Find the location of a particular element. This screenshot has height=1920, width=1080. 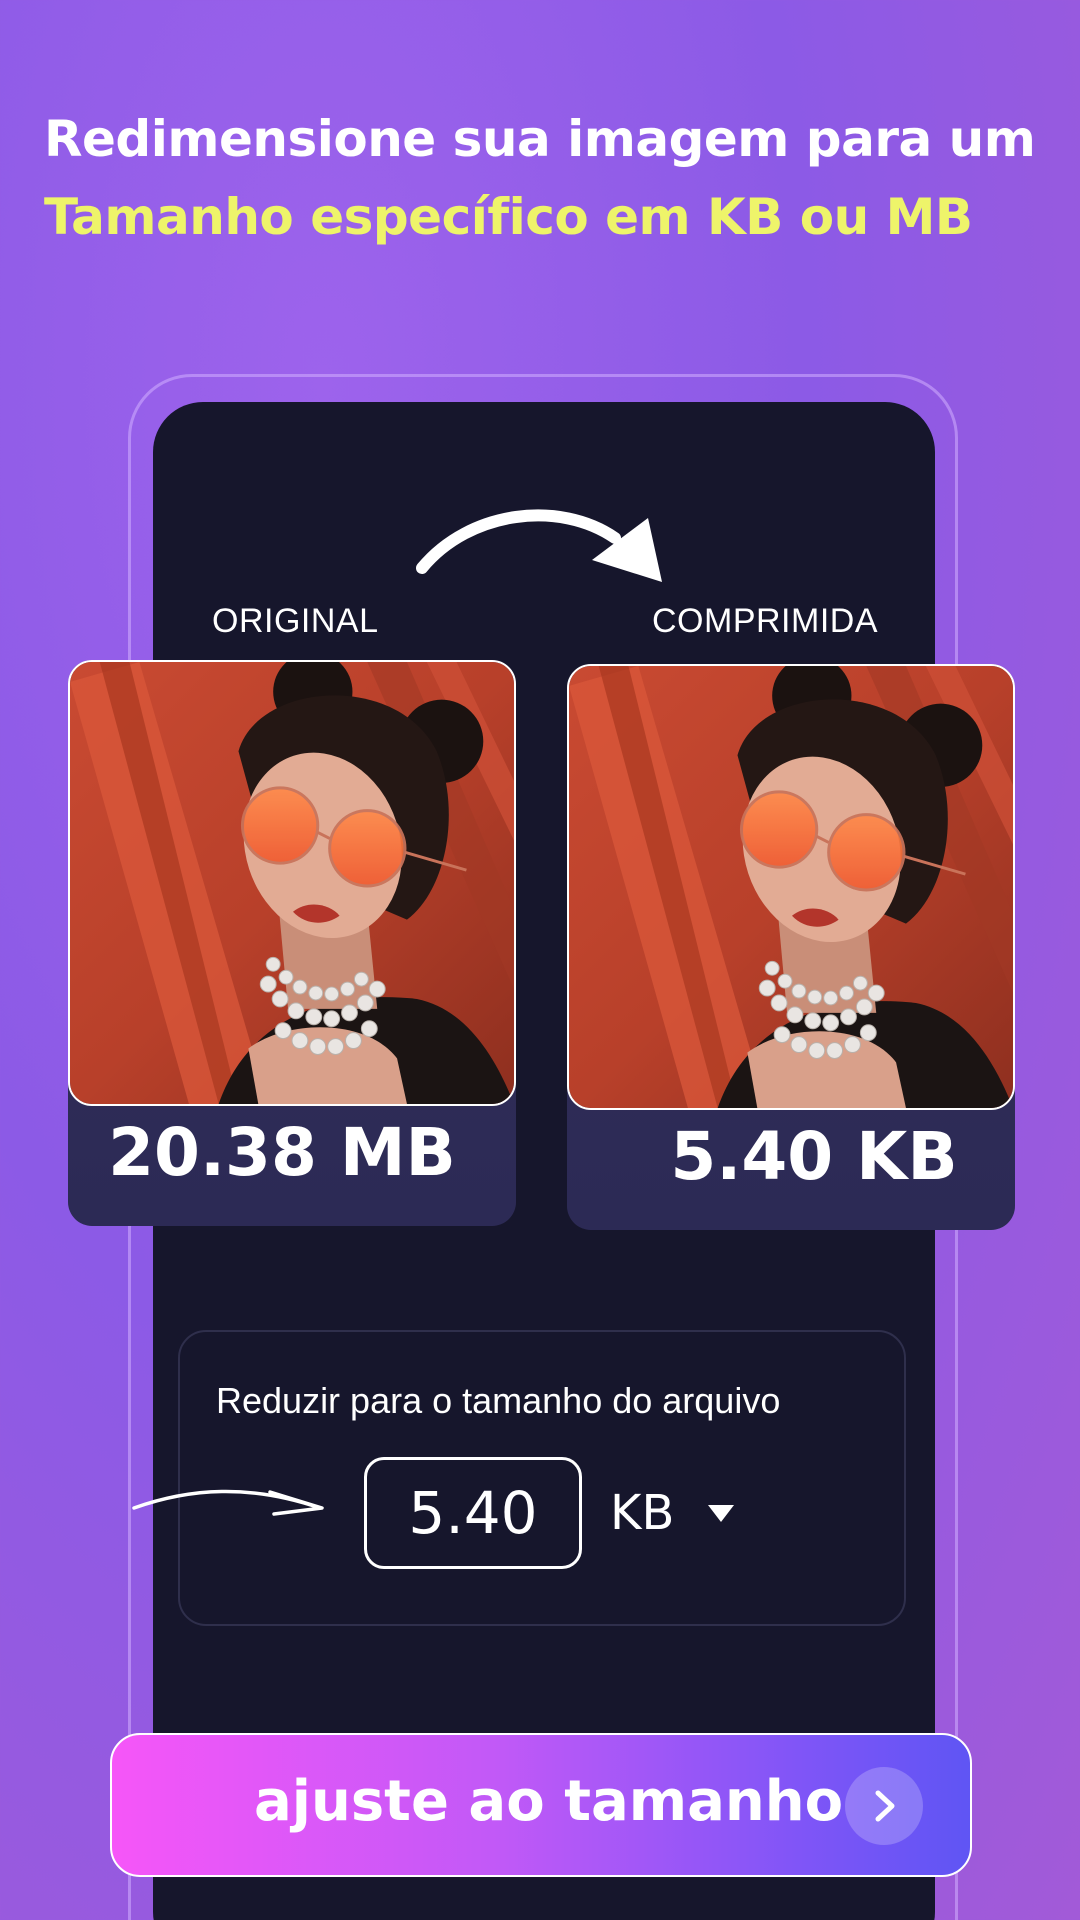

caret-down-icon is located at coordinates (721, 1513).